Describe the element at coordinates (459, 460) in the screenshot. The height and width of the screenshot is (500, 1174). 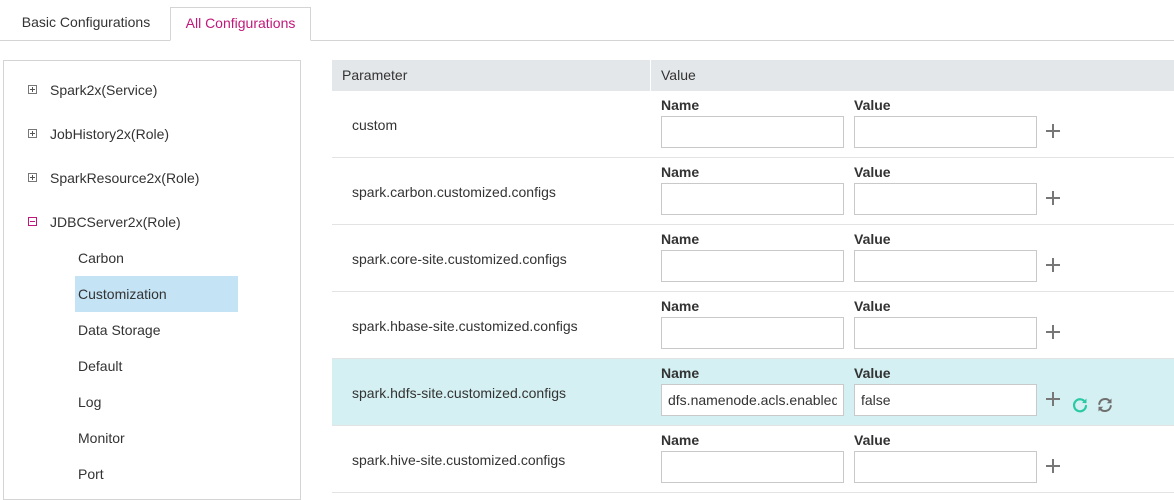
I see `parameter-name: spark.hive-site.customized.configs` at that location.